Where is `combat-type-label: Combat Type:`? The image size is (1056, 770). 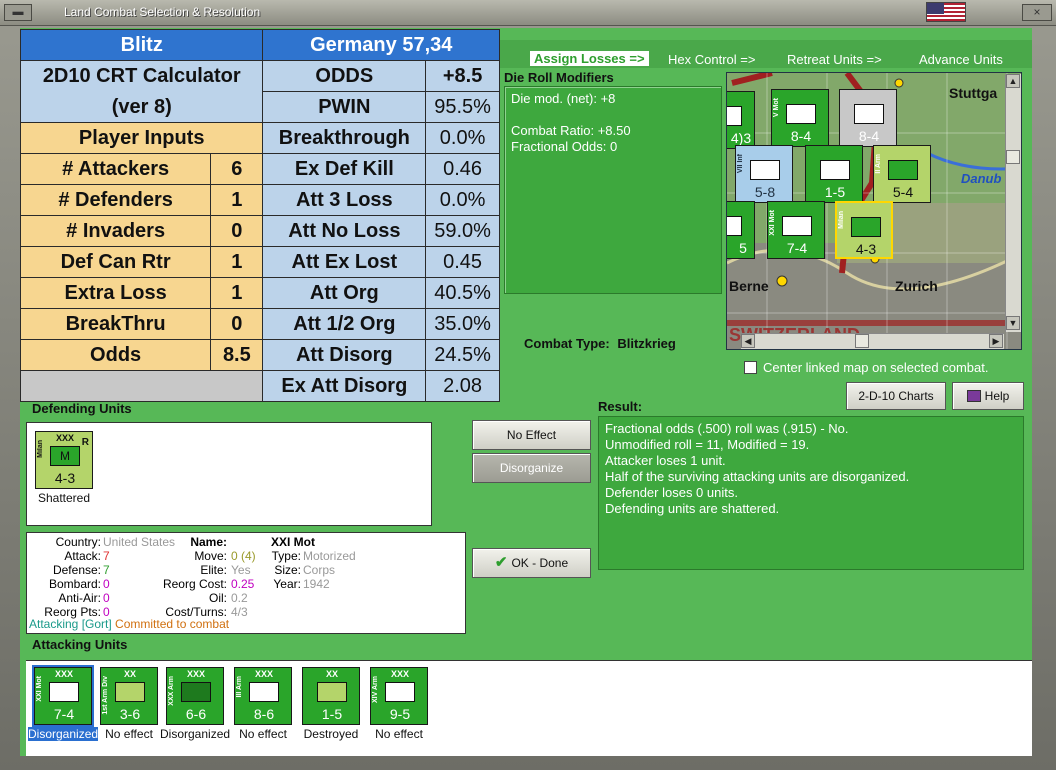 combat-type-label: Combat Type: is located at coordinates (567, 343).